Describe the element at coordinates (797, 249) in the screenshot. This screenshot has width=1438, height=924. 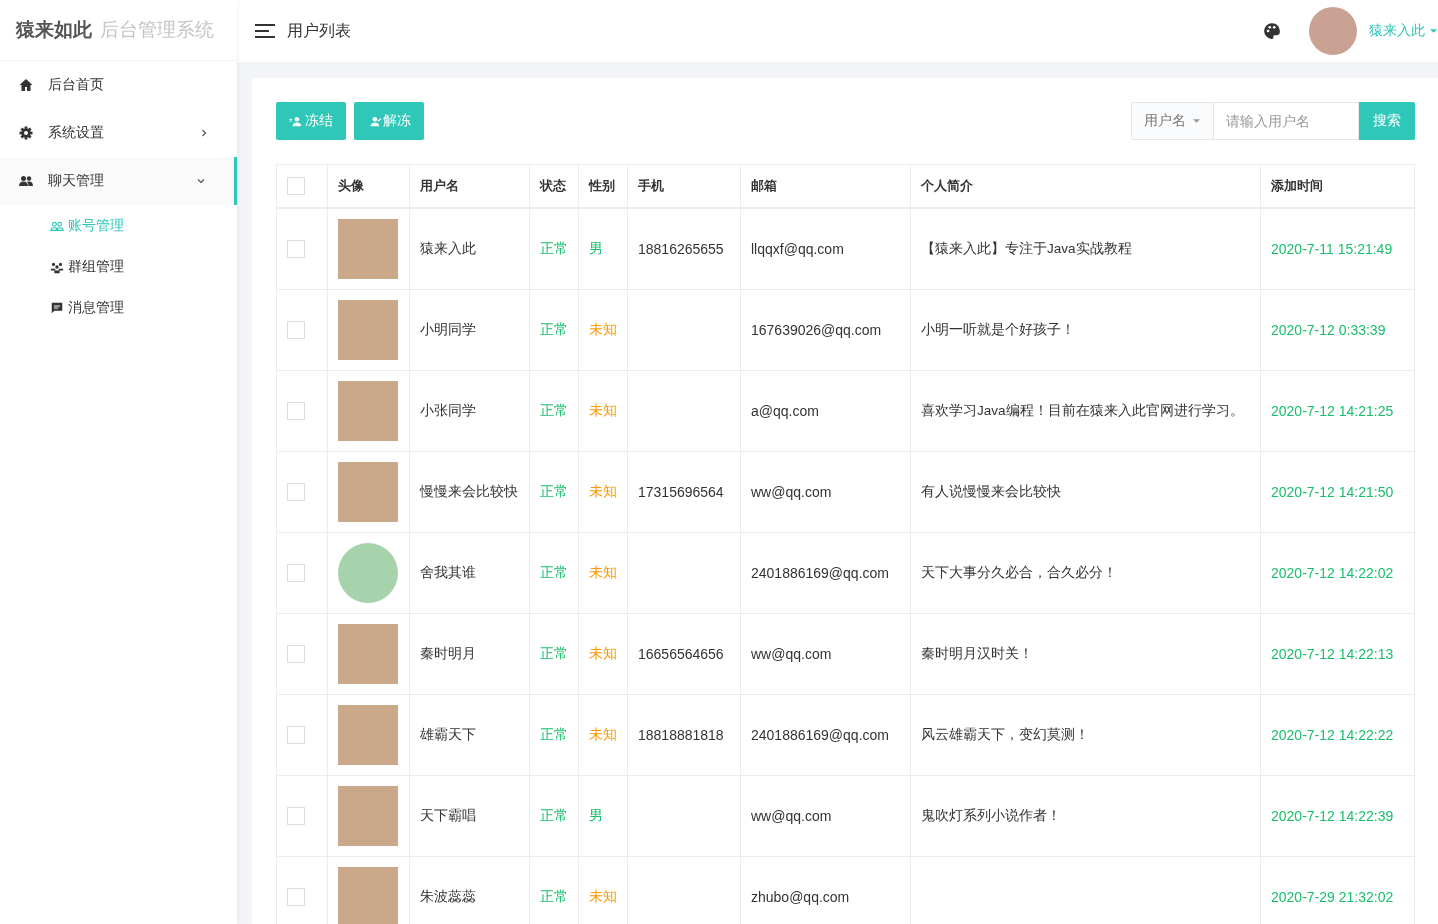
I see `email-text: llqqxf@qq.com` at that location.